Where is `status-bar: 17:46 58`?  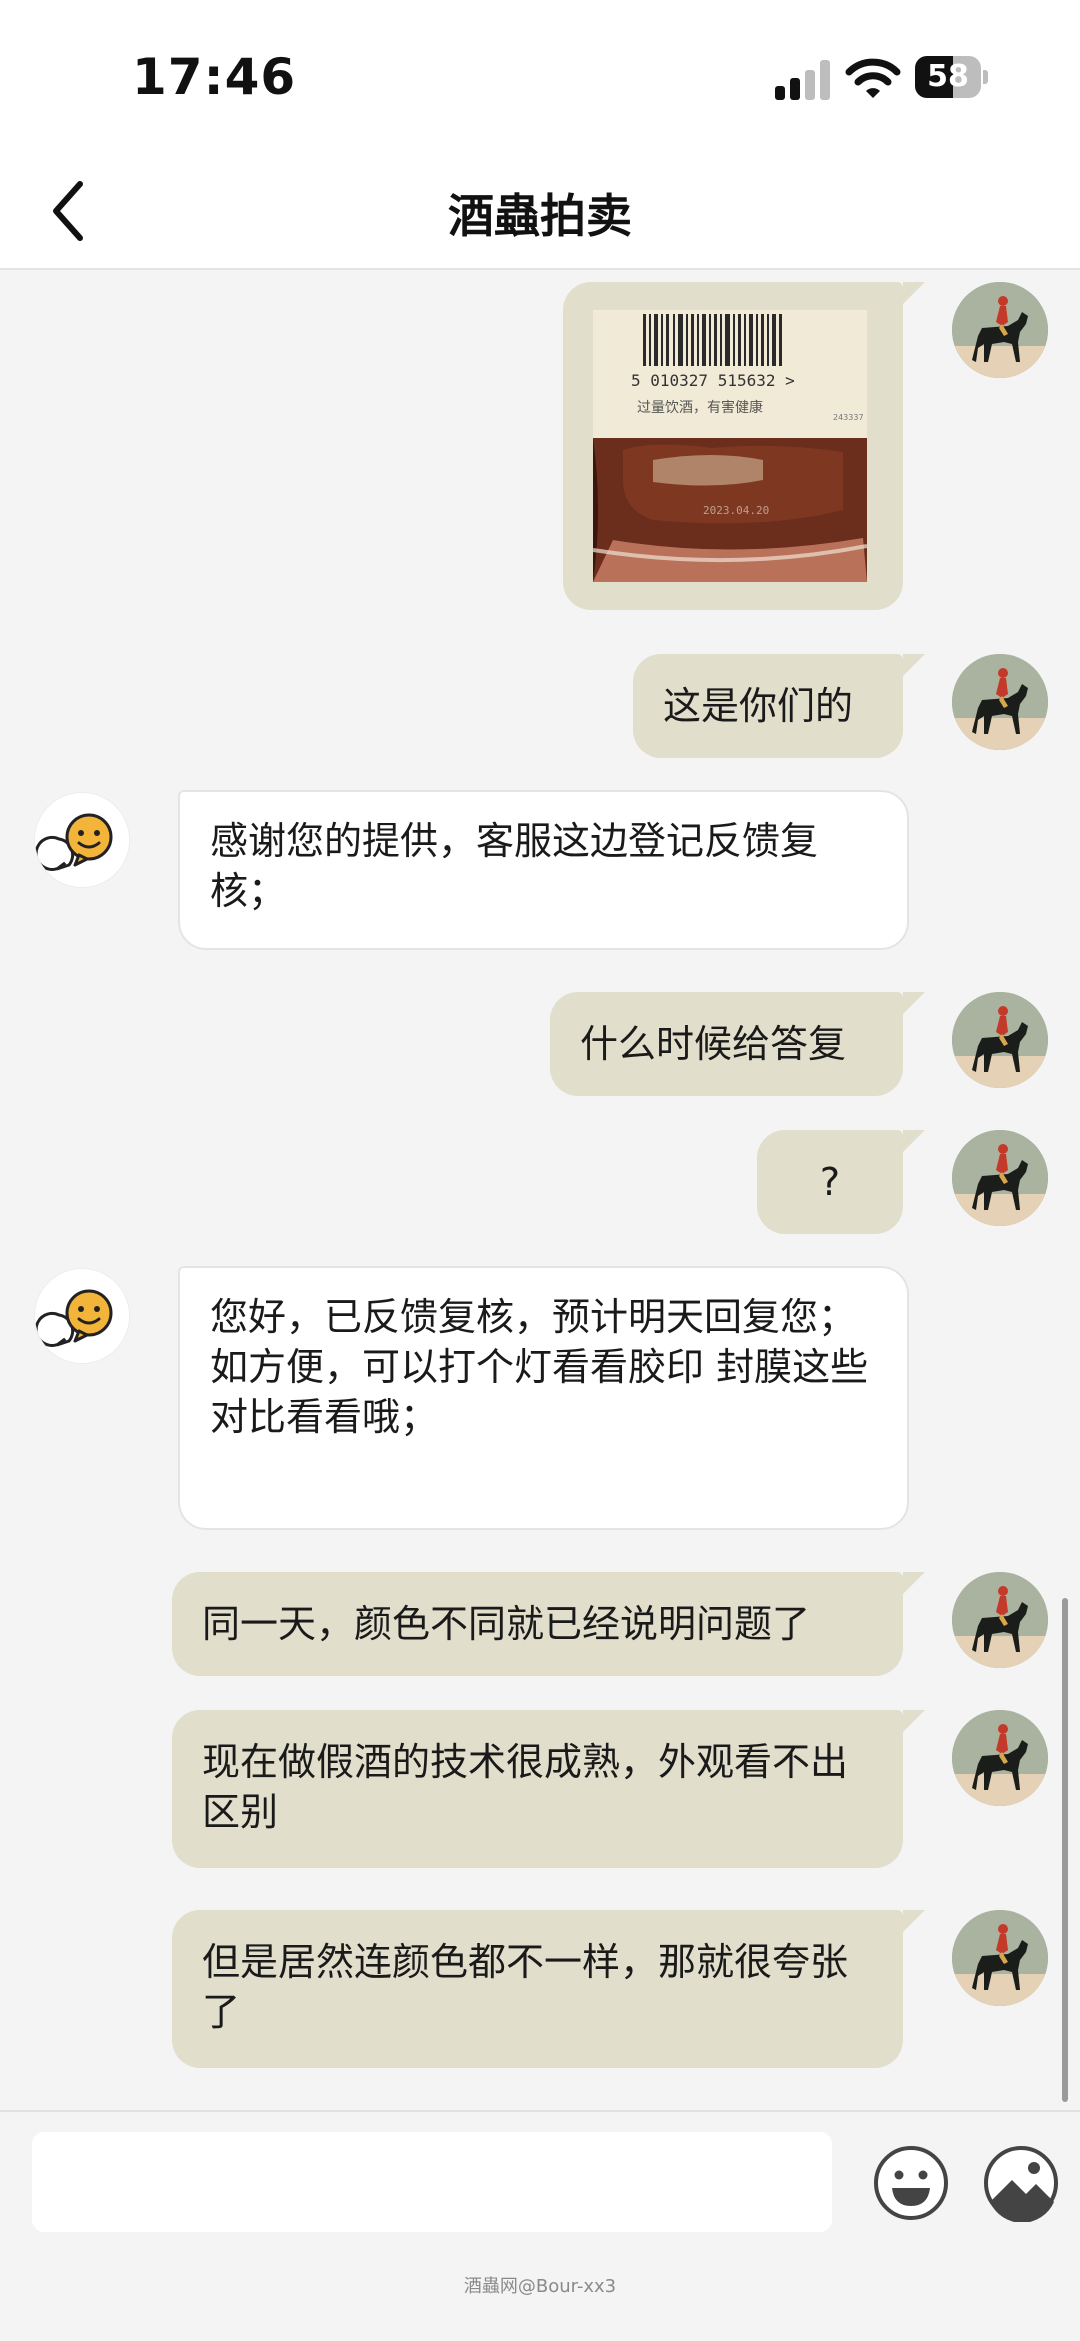 status-bar: 17:46 58 is located at coordinates (540, 75).